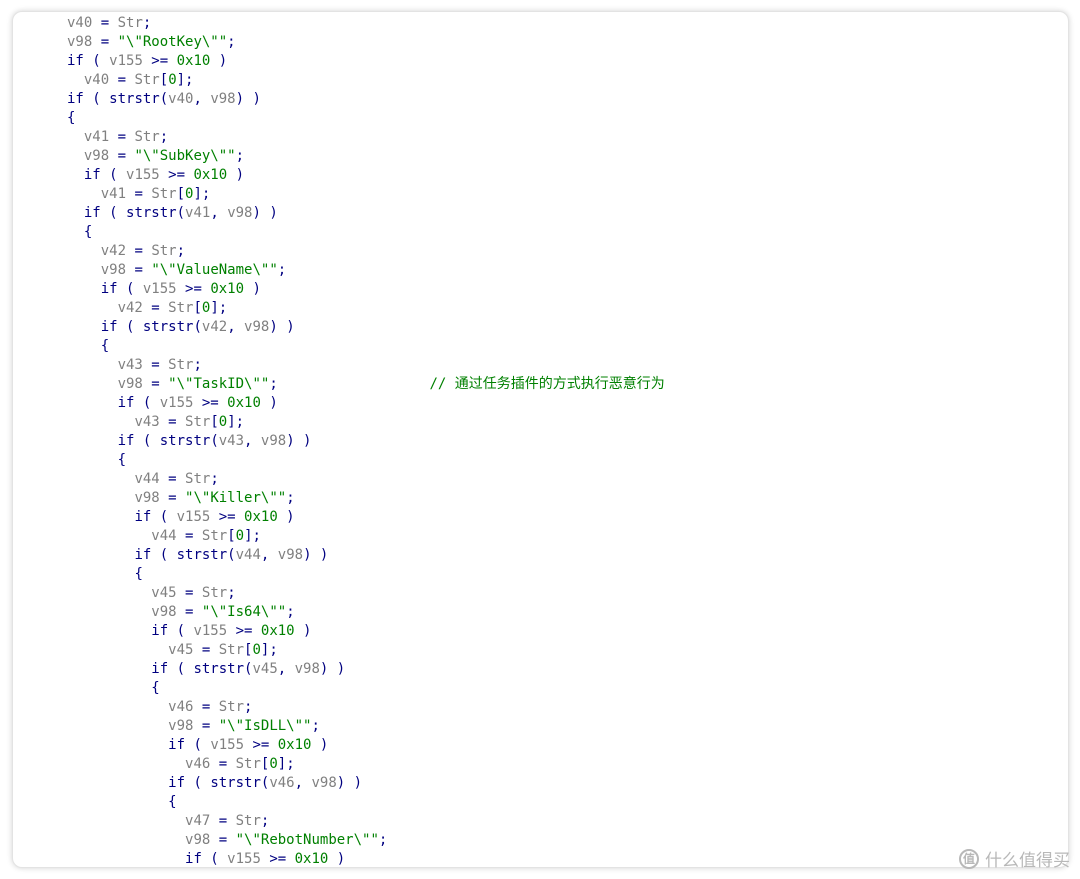 The image size is (1080, 879). What do you see at coordinates (96, 80) in the screenshot?
I see `code-token-var: v40` at bounding box center [96, 80].